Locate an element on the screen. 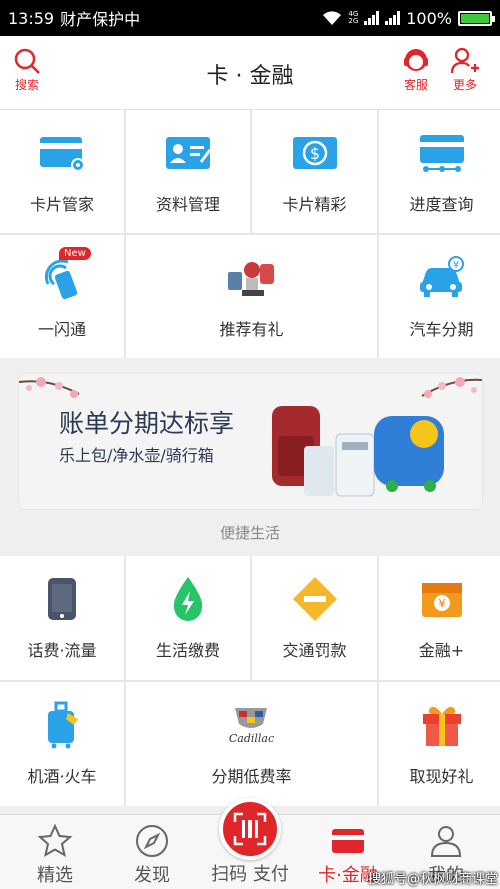 Image resolution: width=500 pixels, height=889 pixels. customer-service-icon is located at coordinates (416, 60).